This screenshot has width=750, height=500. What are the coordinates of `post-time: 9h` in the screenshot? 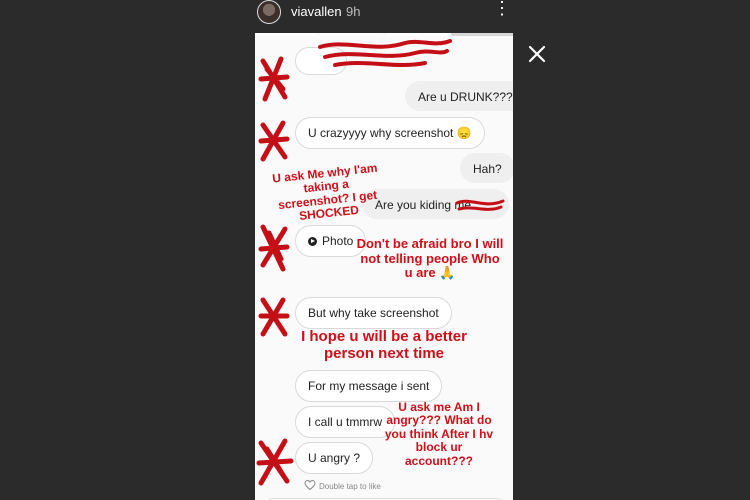 It's located at (353, 11).